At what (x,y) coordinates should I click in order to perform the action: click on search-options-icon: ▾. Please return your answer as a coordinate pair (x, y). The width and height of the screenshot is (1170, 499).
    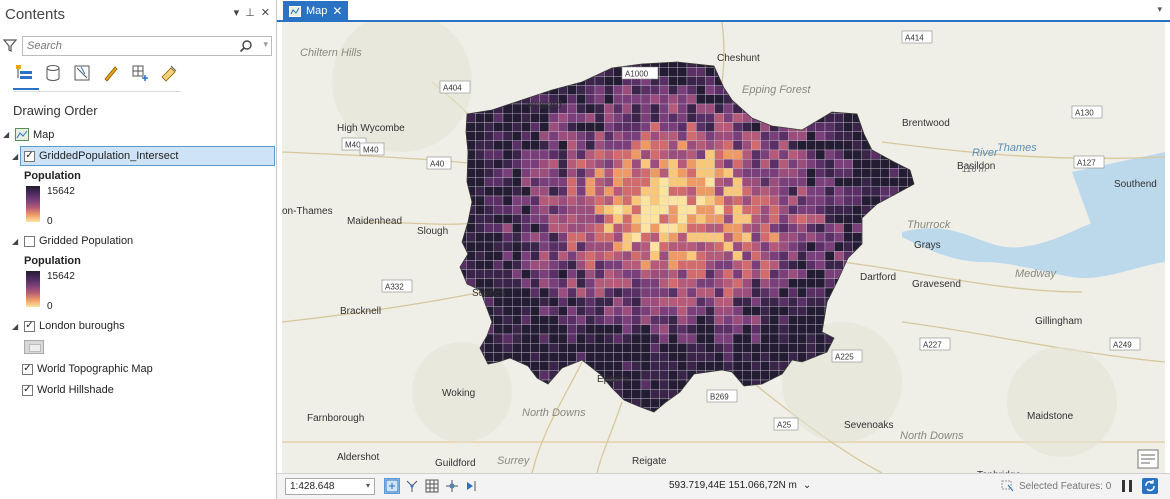
    Looking at the image, I should click on (265, 44).